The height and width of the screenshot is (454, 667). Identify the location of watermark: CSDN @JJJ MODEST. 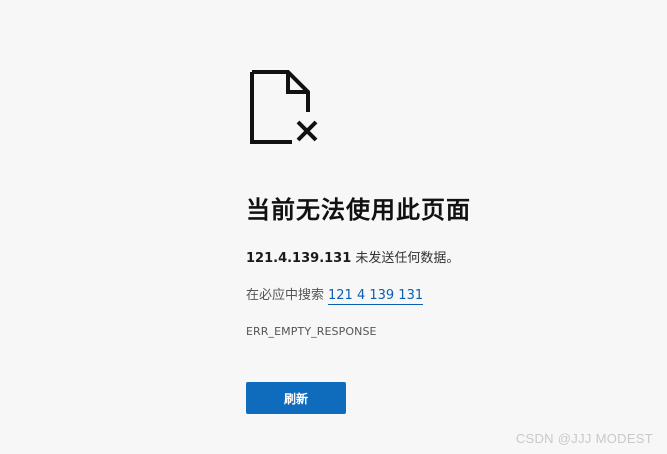
(584, 438).